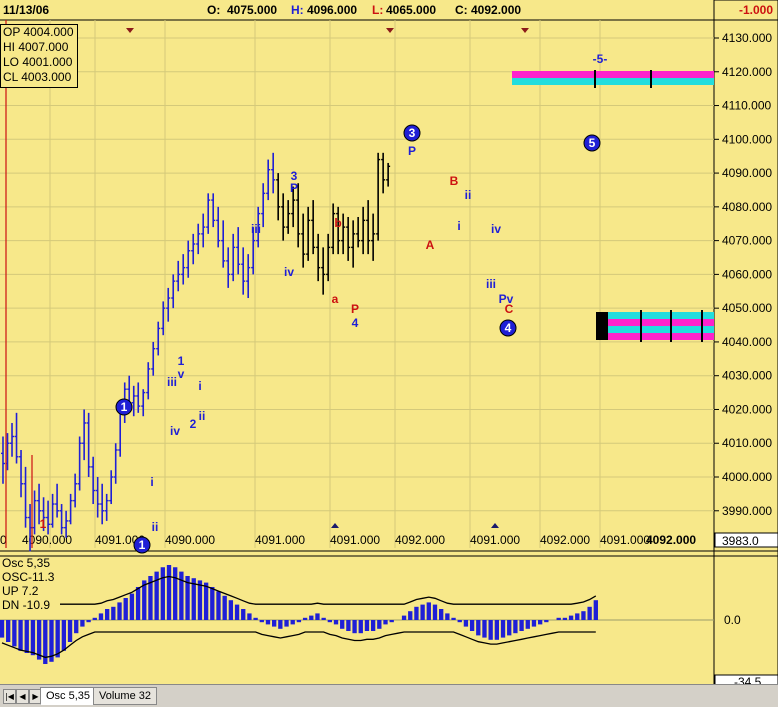 The height and width of the screenshot is (707, 778). What do you see at coordinates (125, 696) in the screenshot?
I see `tab-volume: Volume 32` at bounding box center [125, 696].